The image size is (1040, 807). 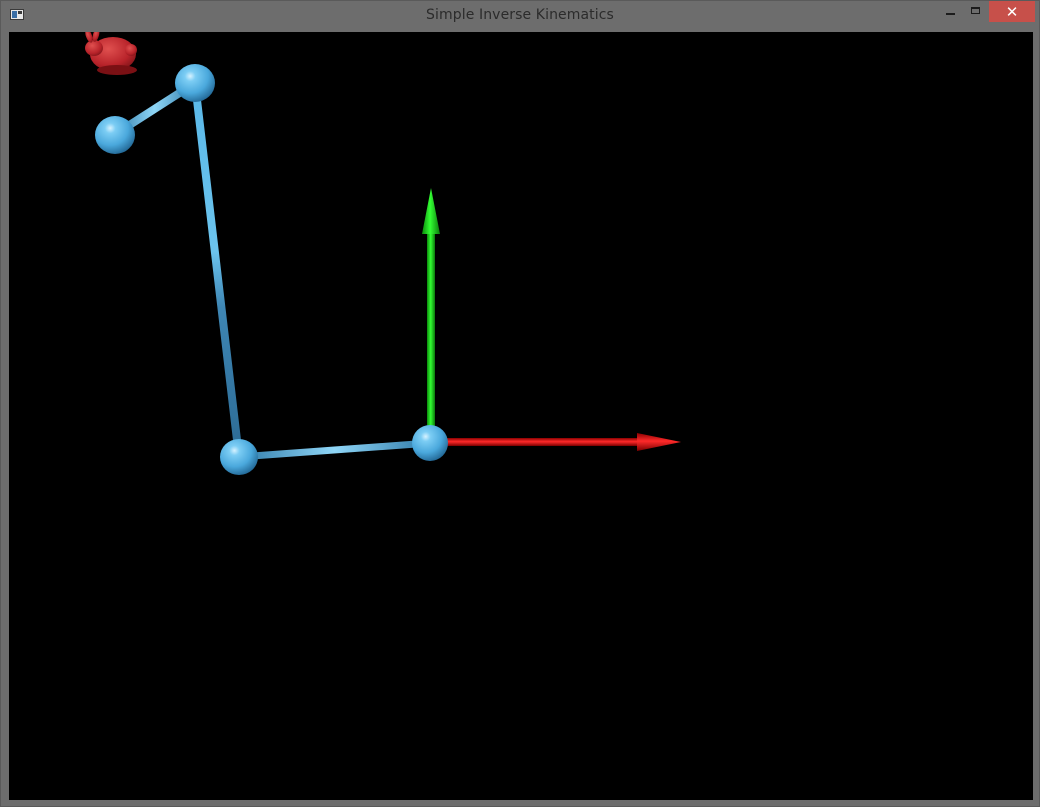 I want to click on maximize-button, so click(x=976, y=11).